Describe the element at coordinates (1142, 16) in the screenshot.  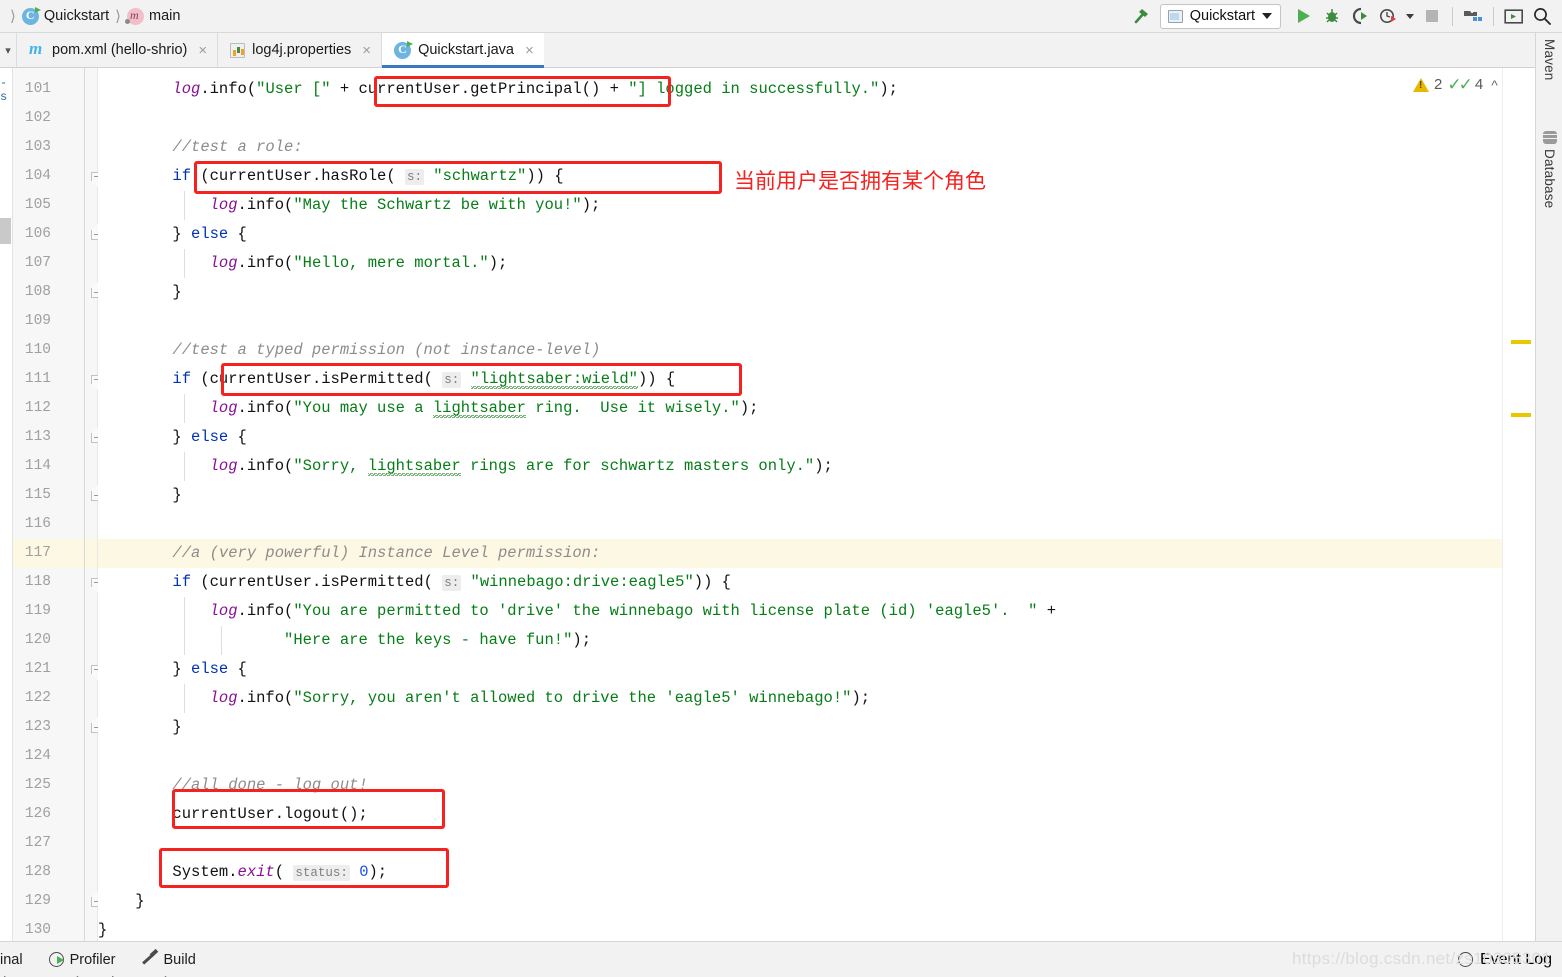
I see `build-project-button` at that location.